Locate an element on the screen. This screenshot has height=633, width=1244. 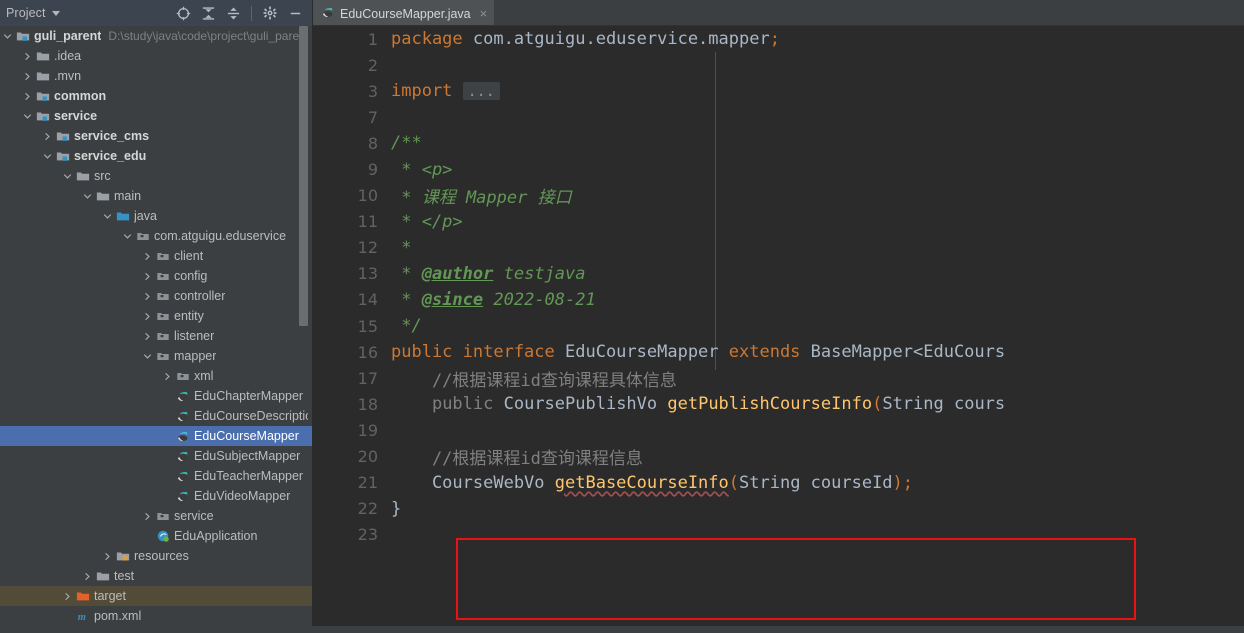
tree-node-label: xml is located at coordinates (204, 376).